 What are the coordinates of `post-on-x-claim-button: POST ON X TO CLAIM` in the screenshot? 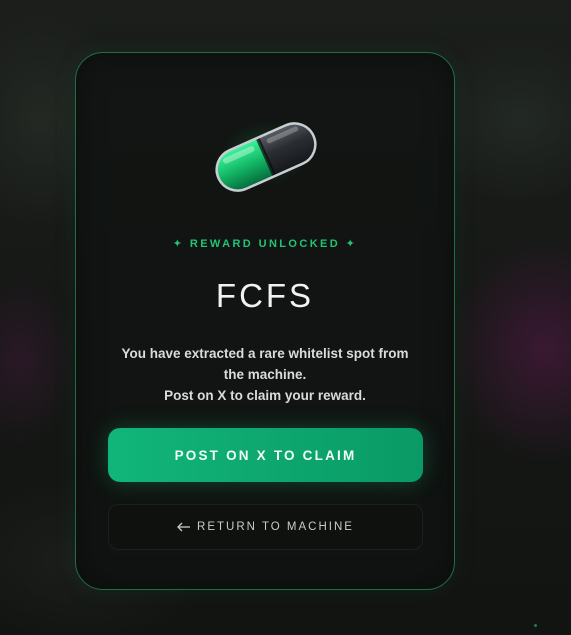 It's located at (265, 455).